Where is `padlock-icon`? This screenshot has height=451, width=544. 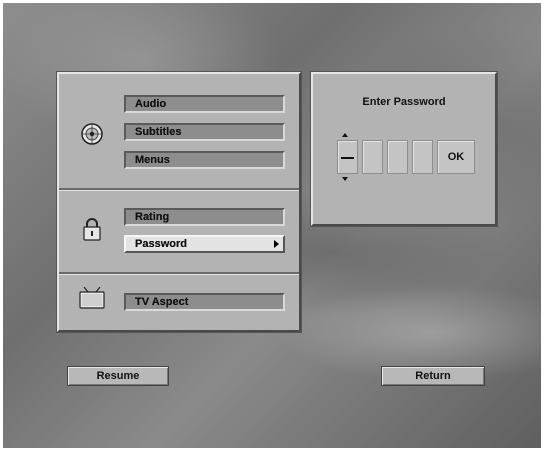 padlock-icon is located at coordinates (92, 229).